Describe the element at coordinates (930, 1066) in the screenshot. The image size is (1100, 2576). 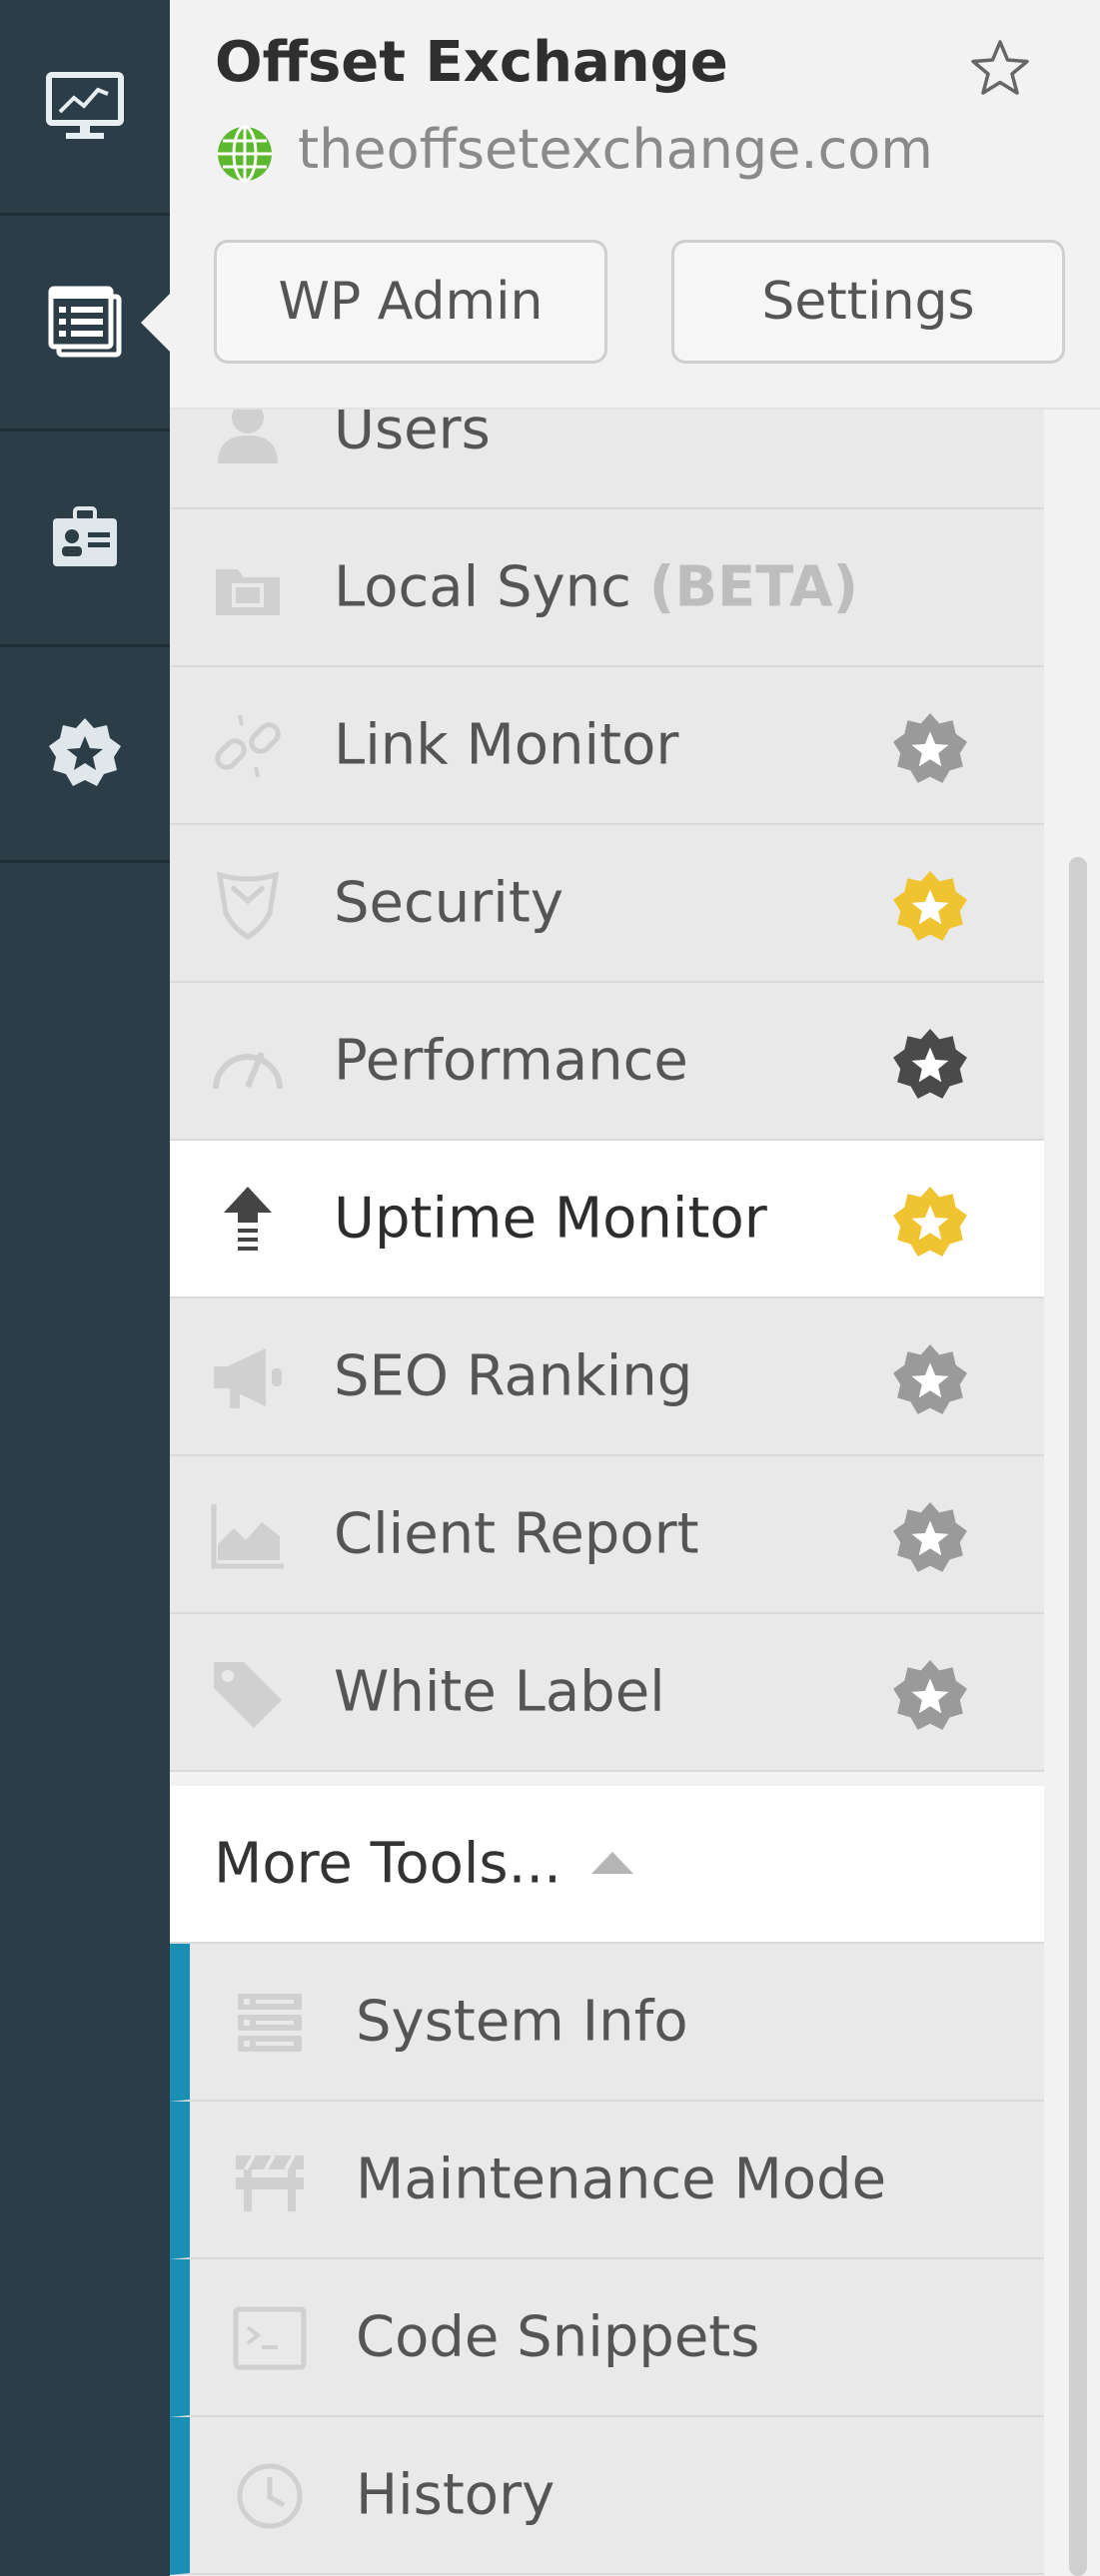
I see `addon-badge-dark-icon` at that location.